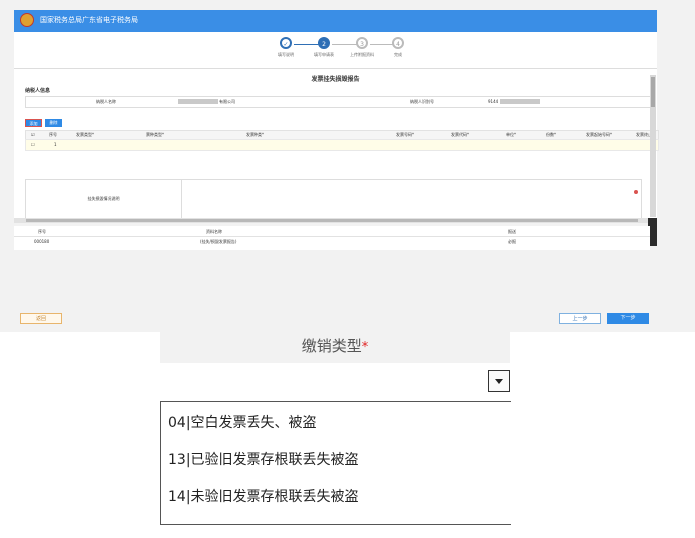  I want to click on delete-row-button: 删除, so click(53, 123).